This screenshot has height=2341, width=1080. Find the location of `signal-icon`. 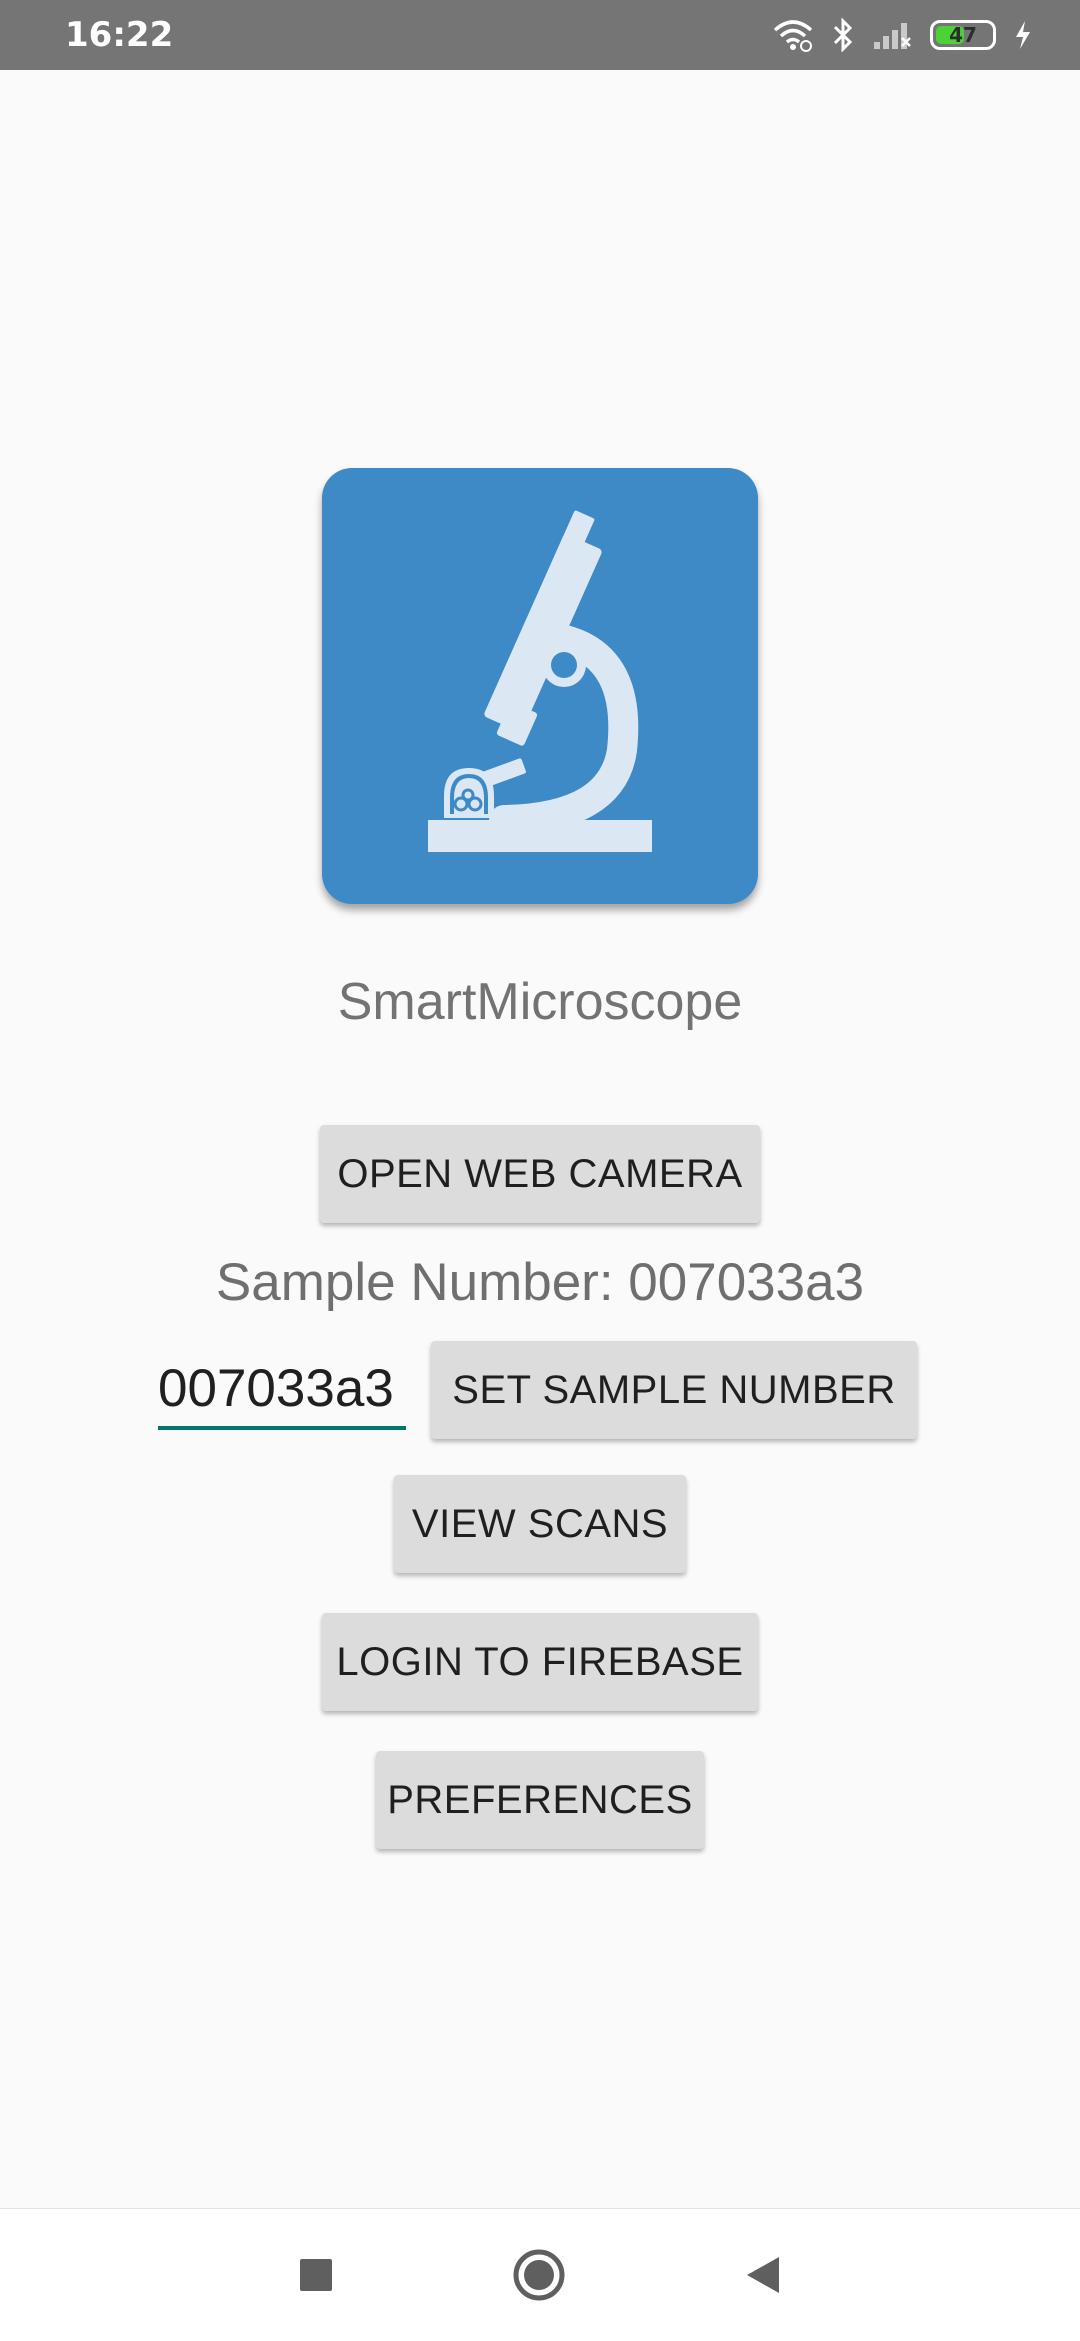

signal-icon is located at coordinates (892, 35).